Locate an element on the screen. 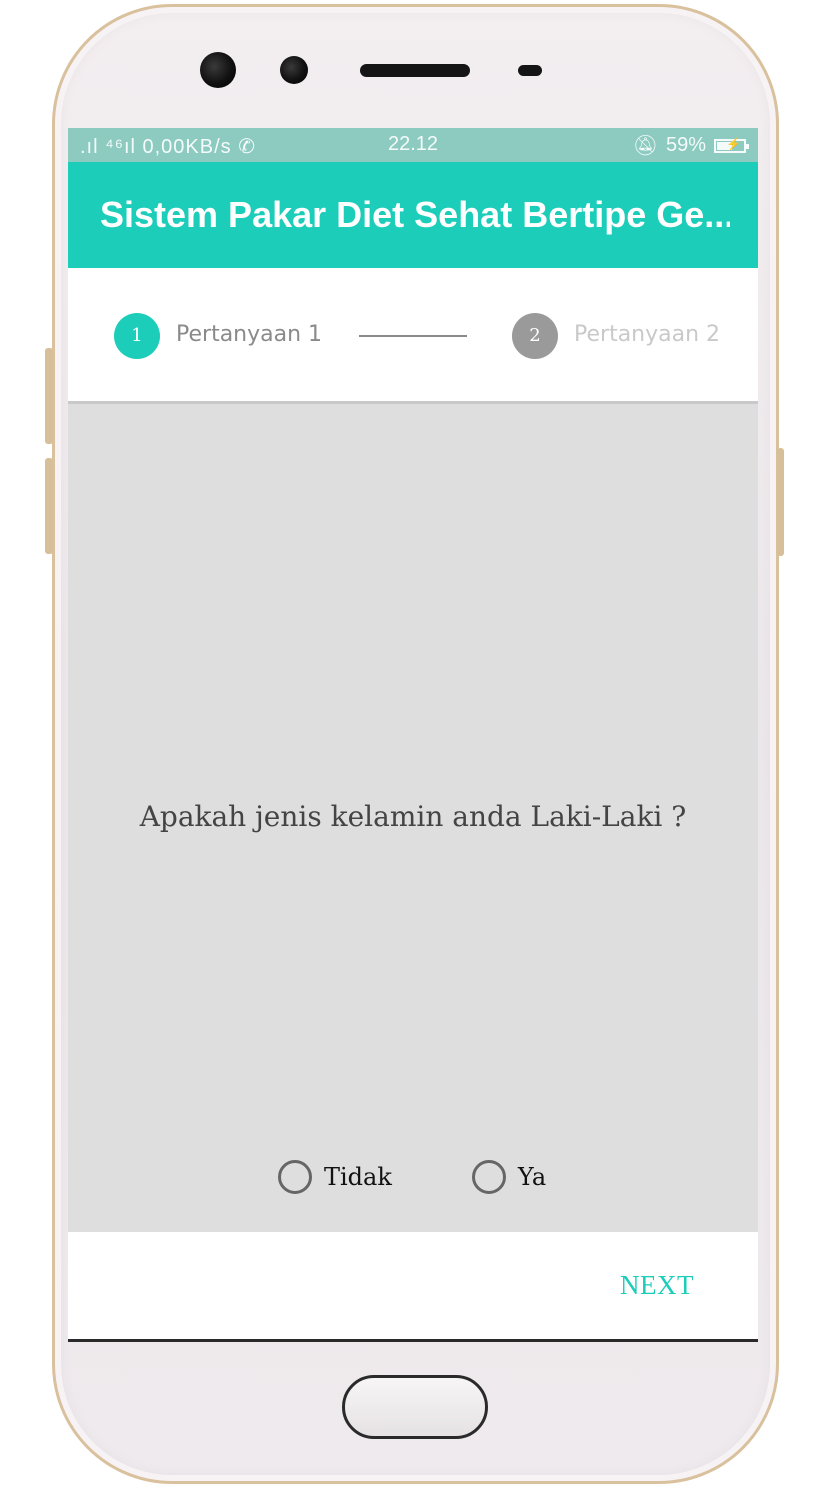  battery-percent: 59% is located at coordinates (685, 145).